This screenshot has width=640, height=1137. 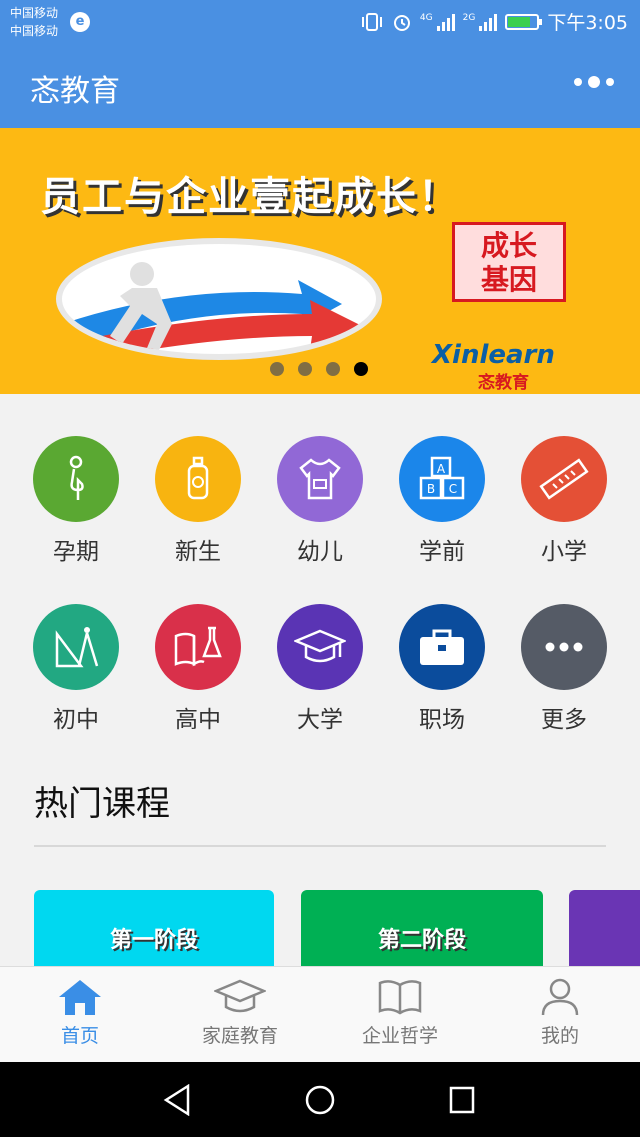 I want to click on home-icon, so click(x=80, y=997).